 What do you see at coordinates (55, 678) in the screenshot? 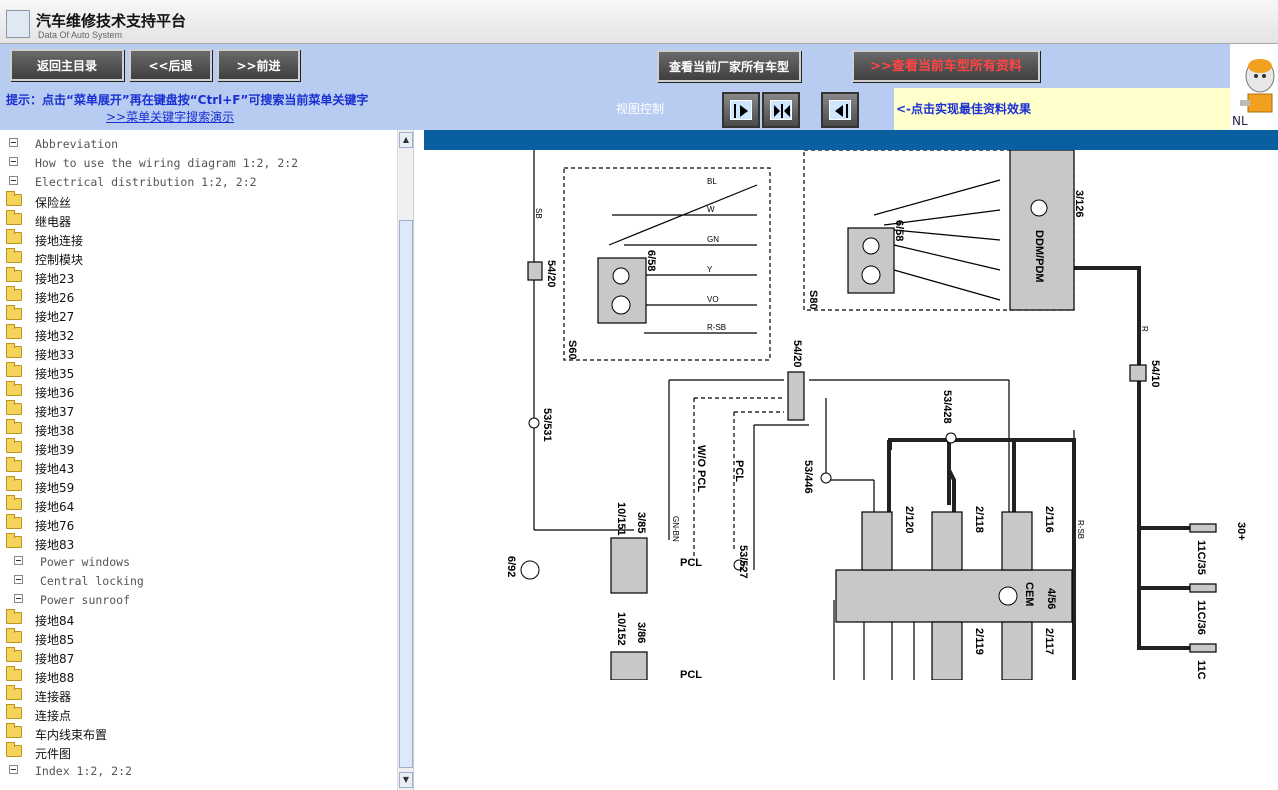
I see `tree-item-label: 接地88` at bounding box center [55, 678].